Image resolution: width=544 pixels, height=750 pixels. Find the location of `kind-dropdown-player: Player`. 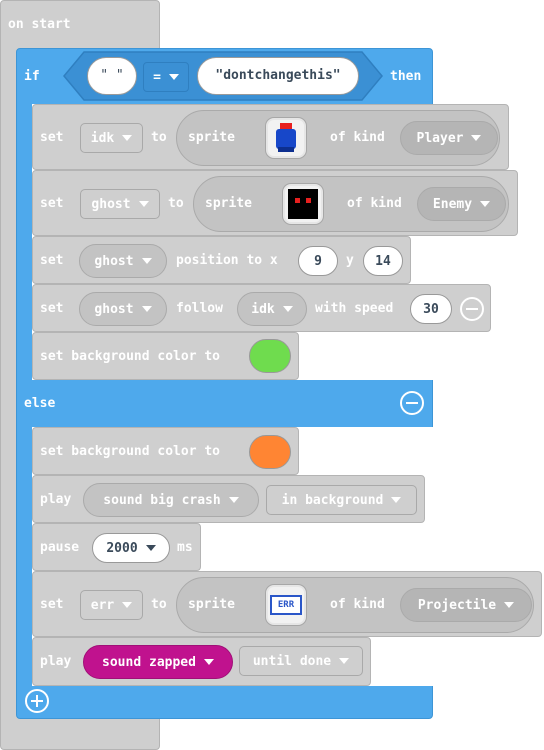

kind-dropdown-player: Player is located at coordinates (449, 138).